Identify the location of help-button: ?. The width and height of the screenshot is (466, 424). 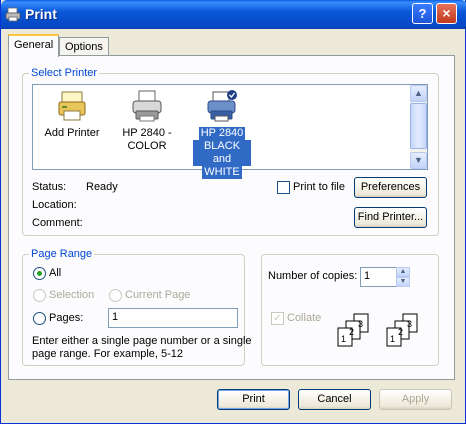
(422, 13).